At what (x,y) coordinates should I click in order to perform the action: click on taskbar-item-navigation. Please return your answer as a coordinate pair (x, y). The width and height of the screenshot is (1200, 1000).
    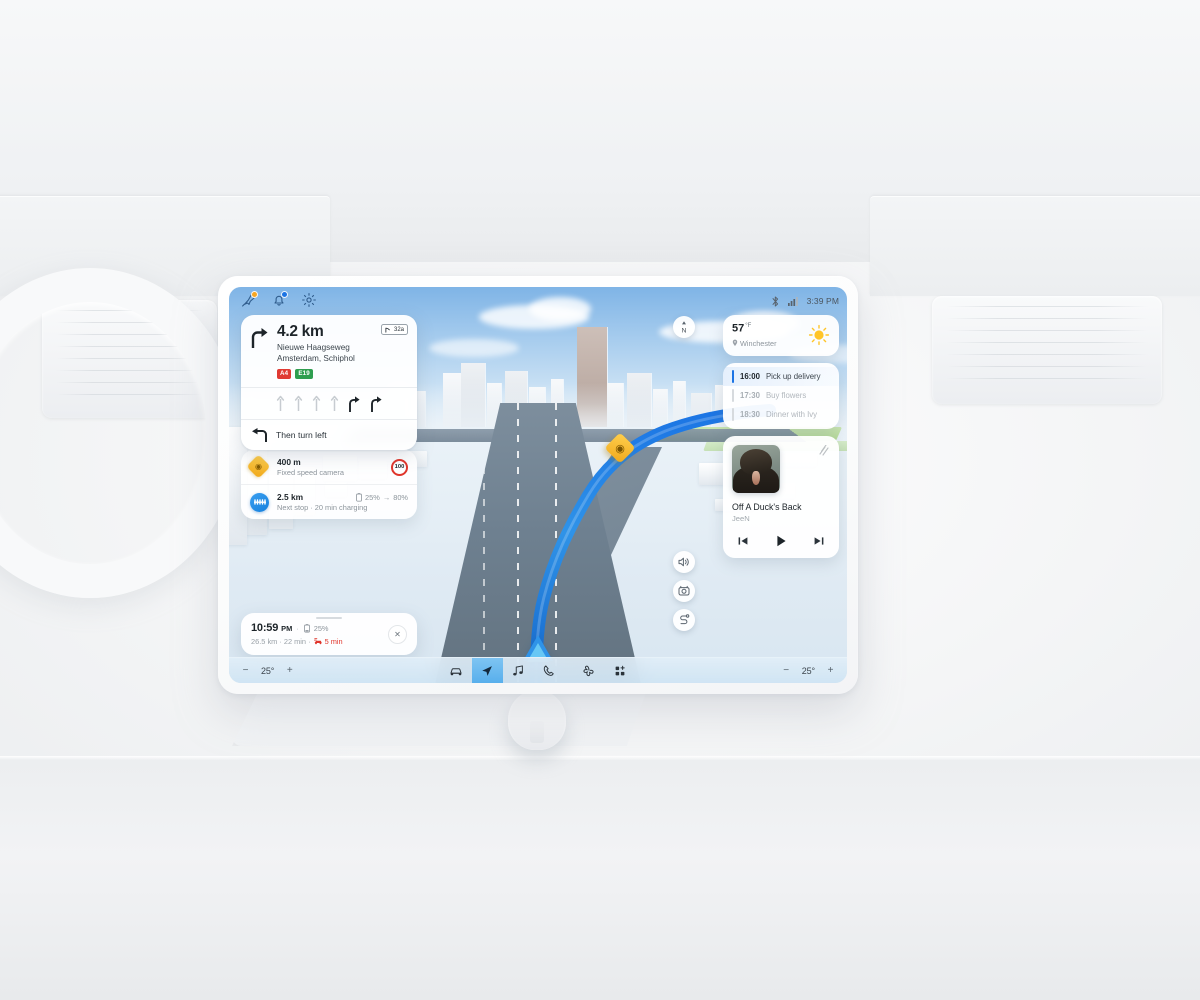
    Looking at the image, I should click on (487, 670).